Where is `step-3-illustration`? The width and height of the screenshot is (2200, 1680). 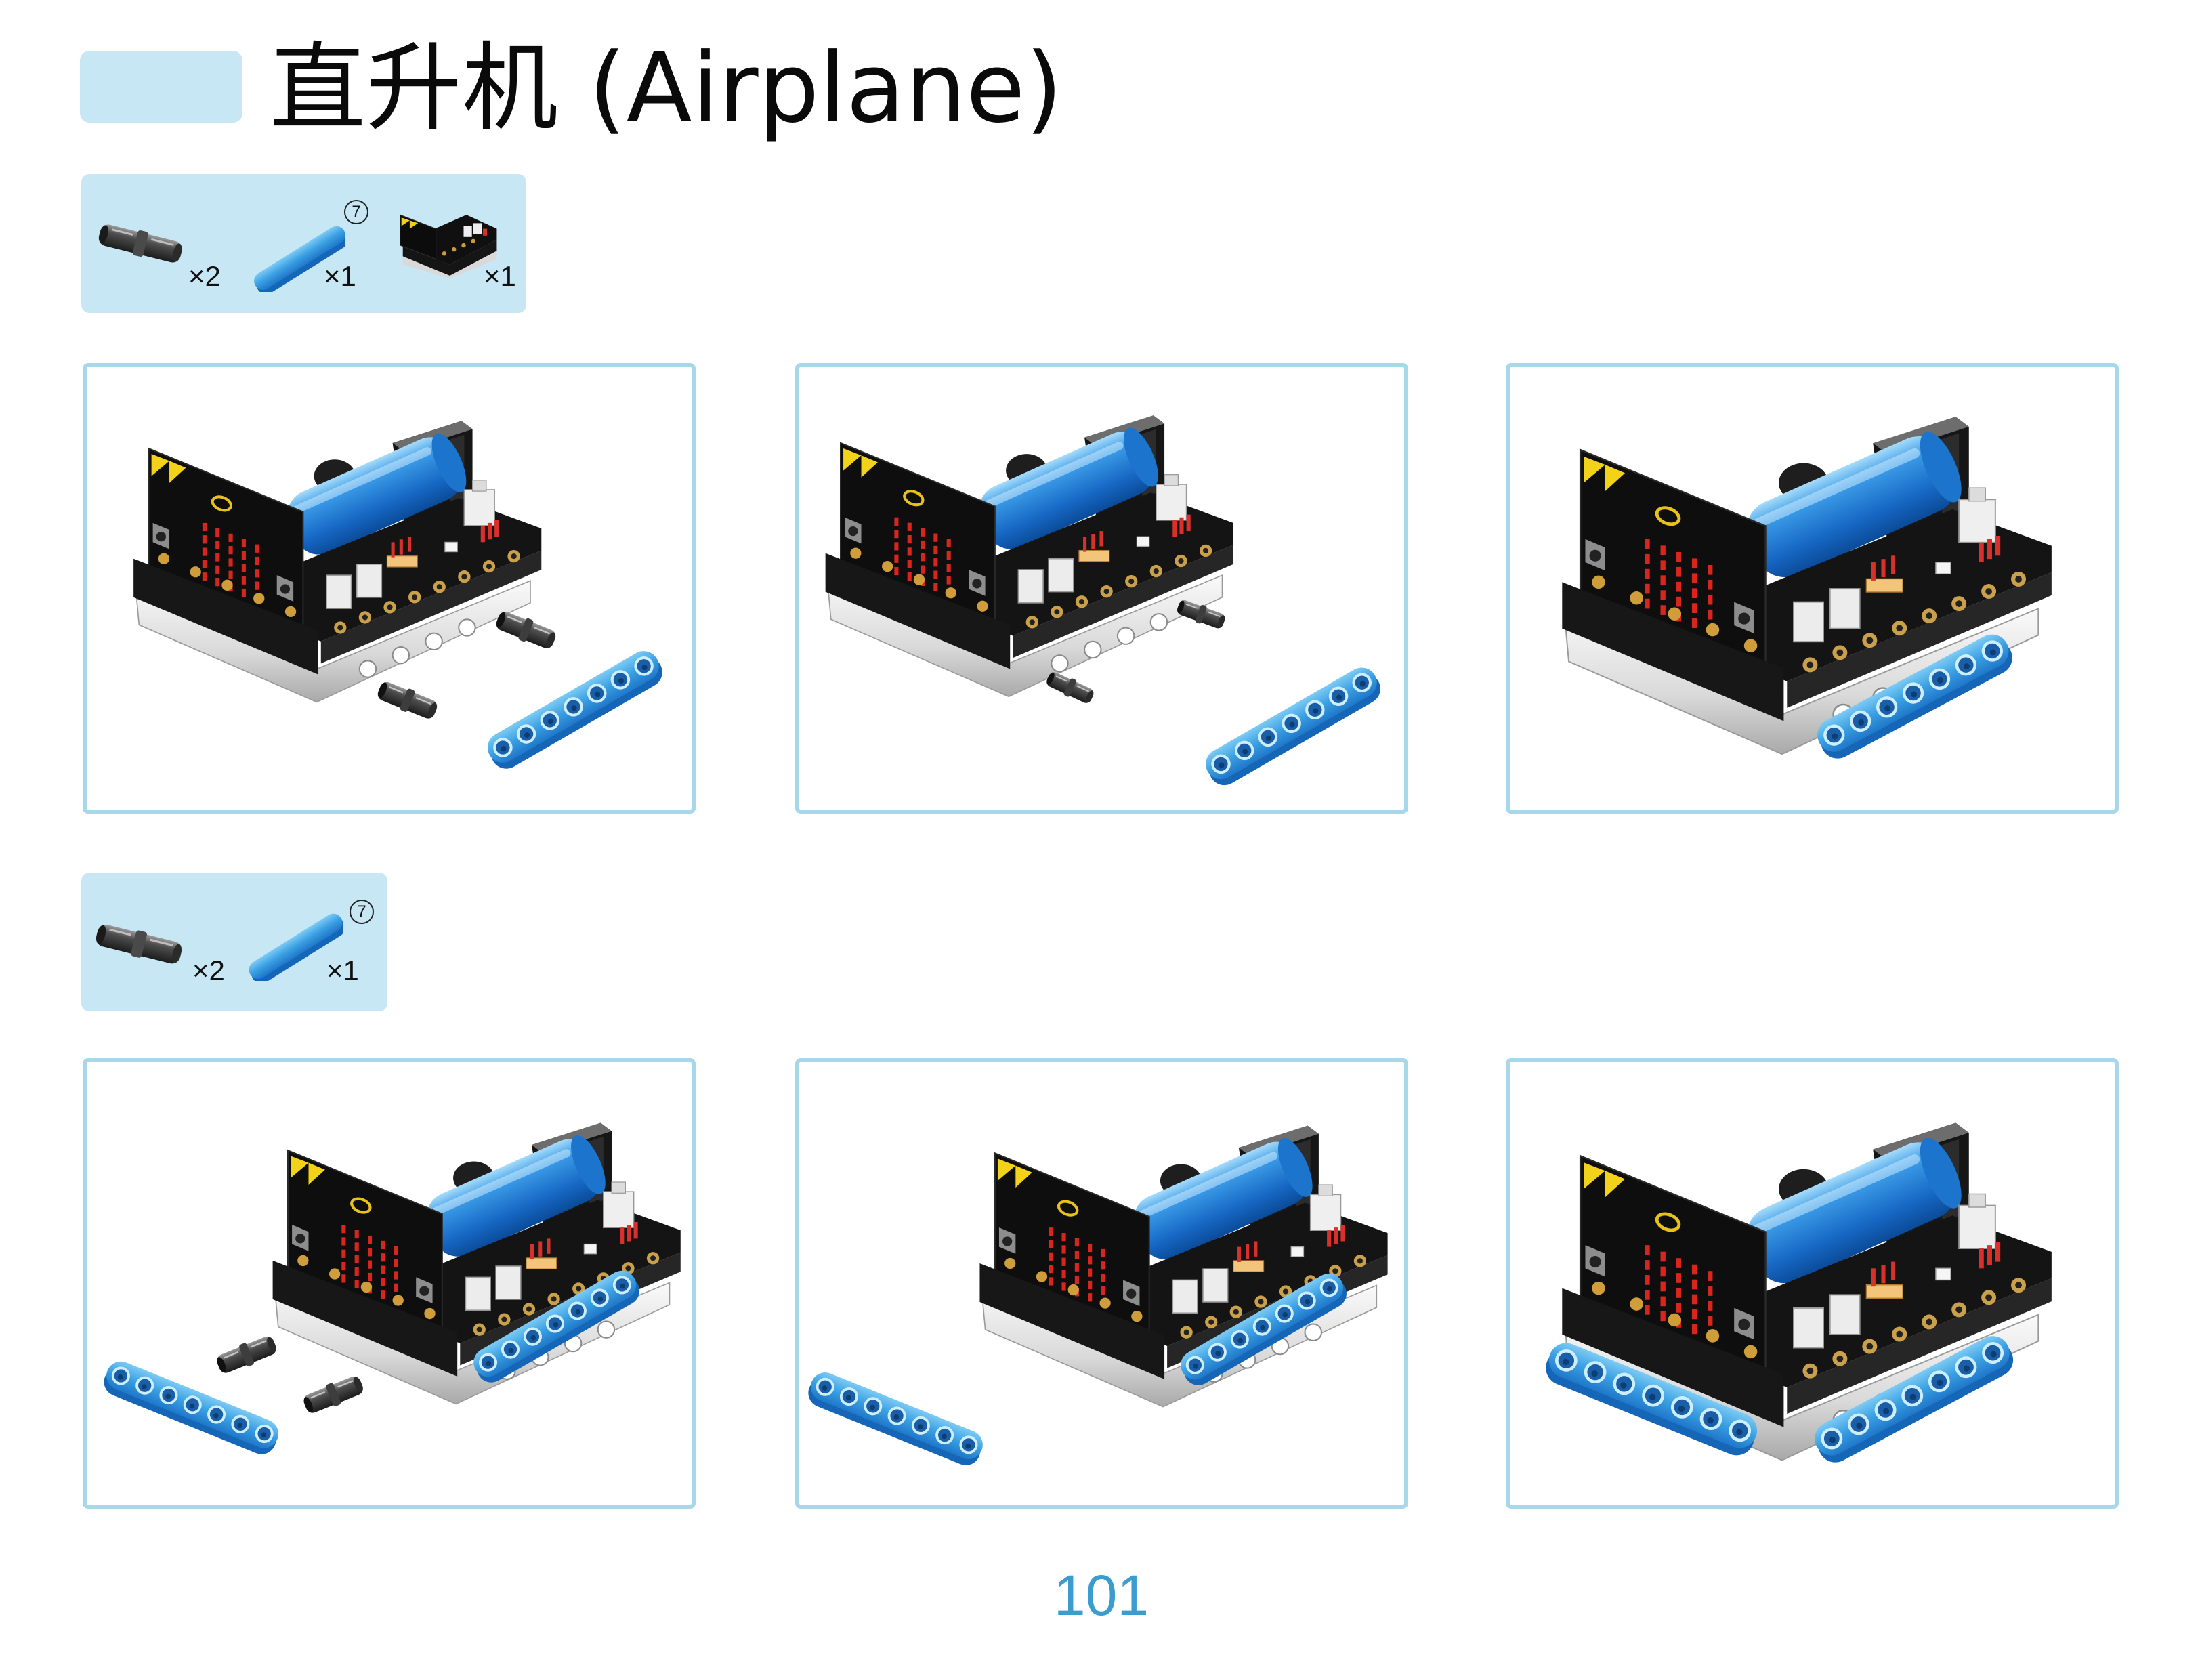 step-3-illustration is located at coordinates (1812, 566).